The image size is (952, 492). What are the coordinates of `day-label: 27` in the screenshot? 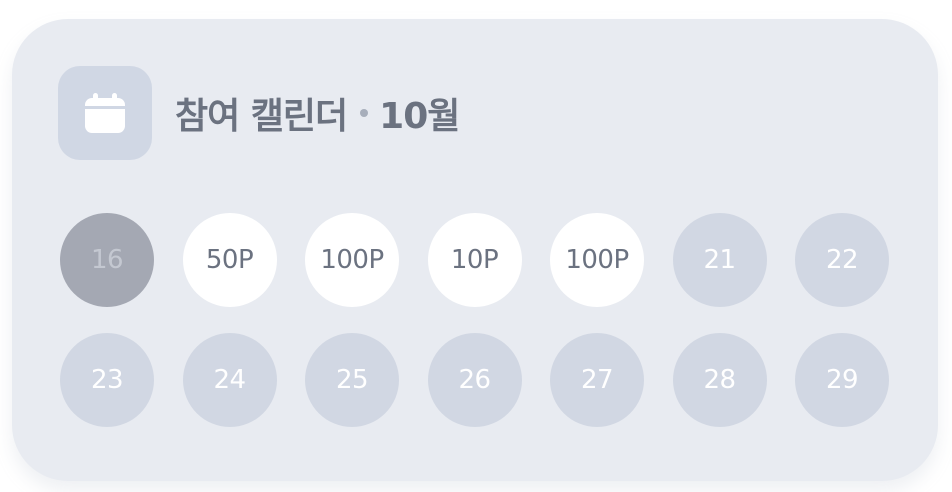 It's located at (597, 380).